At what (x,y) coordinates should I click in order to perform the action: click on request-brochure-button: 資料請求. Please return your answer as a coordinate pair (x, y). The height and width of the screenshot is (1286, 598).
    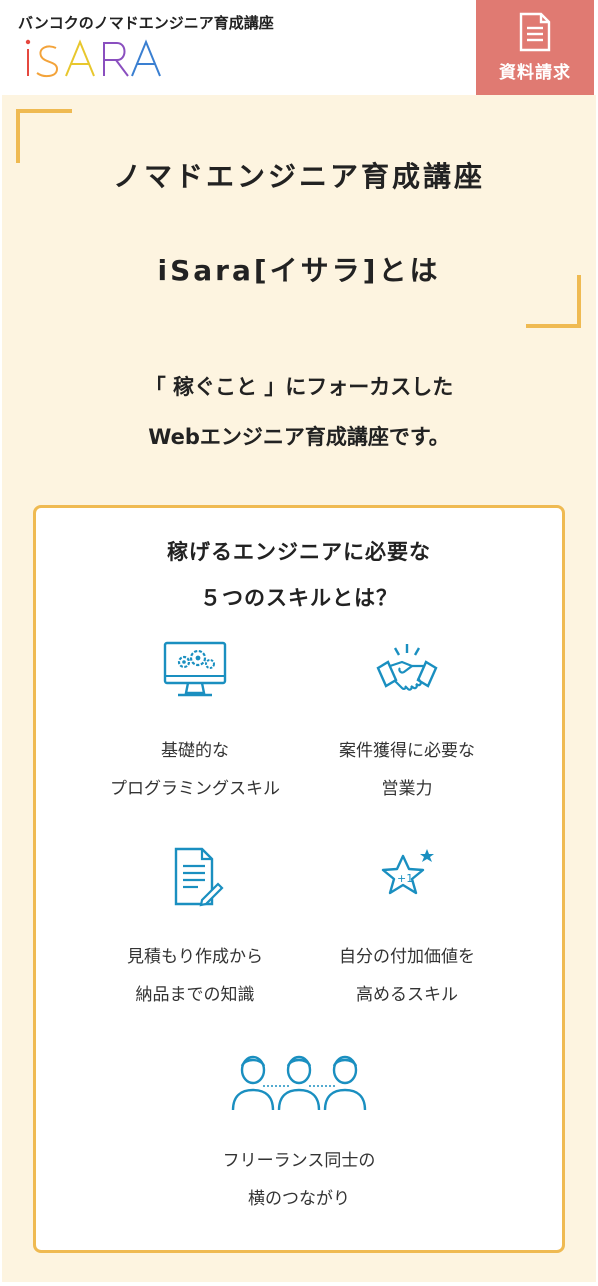
    Looking at the image, I should click on (535, 47).